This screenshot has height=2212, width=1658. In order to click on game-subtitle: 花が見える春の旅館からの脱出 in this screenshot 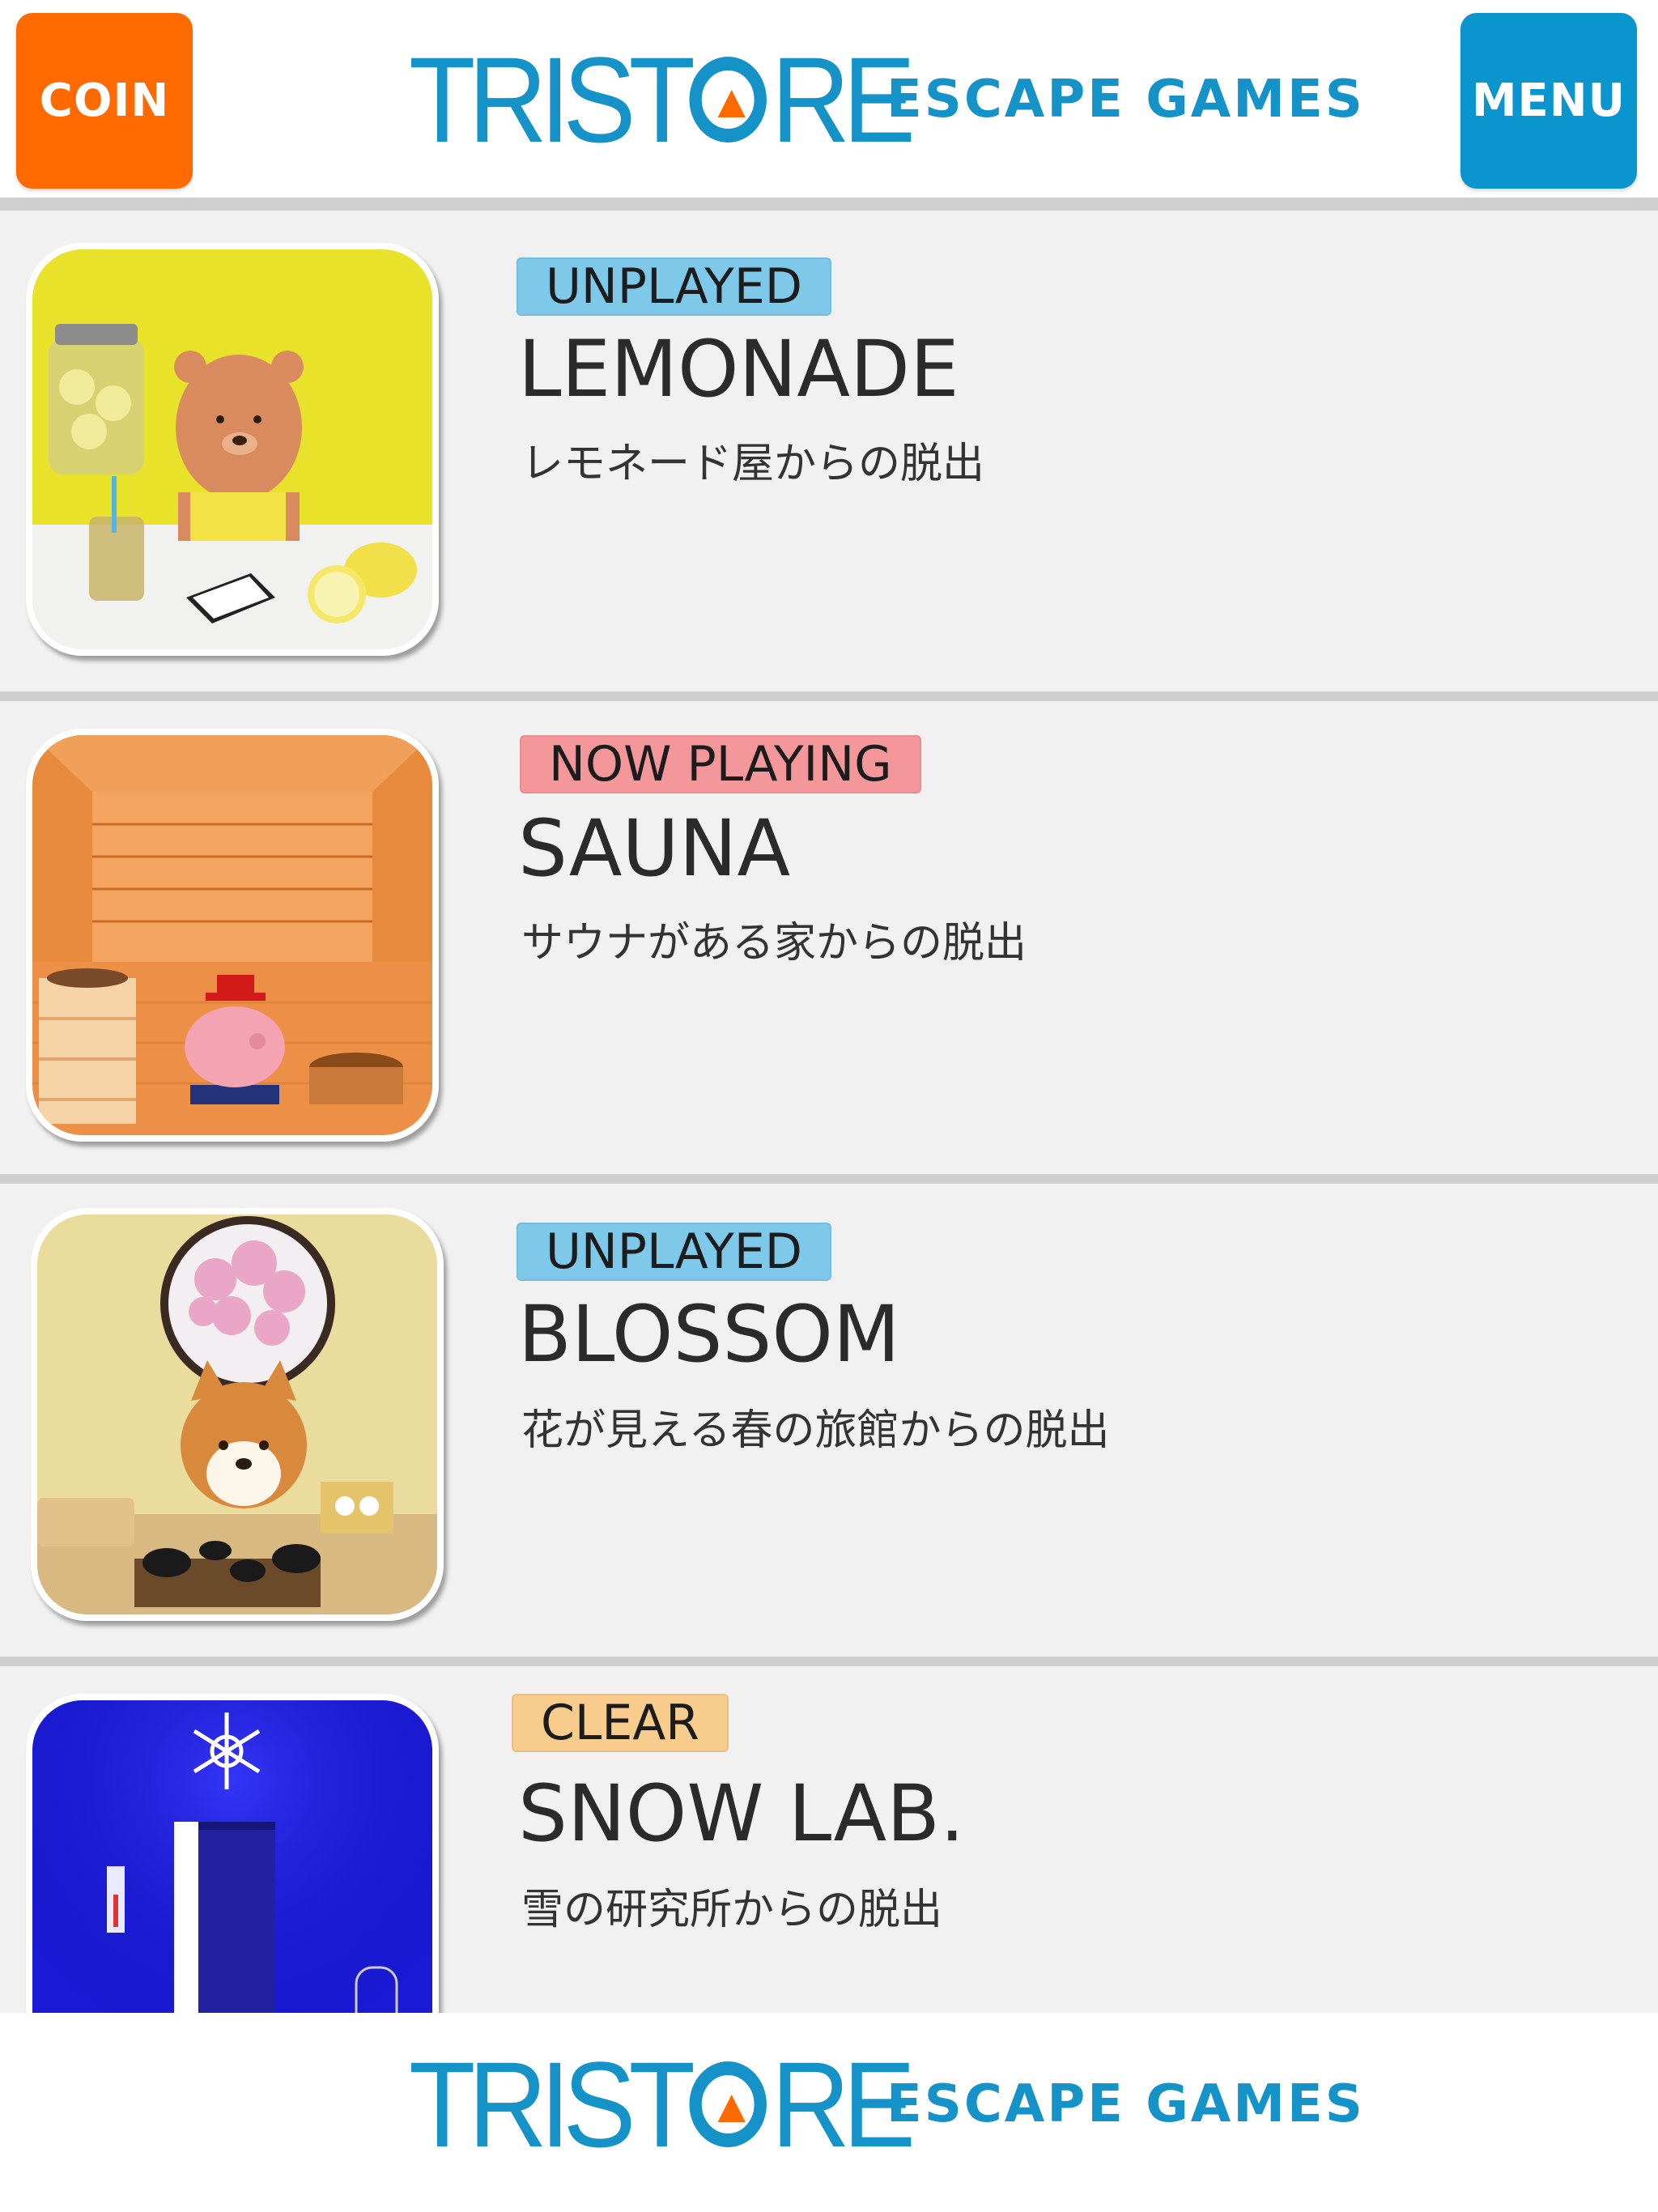, I will do `click(815, 1431)`.